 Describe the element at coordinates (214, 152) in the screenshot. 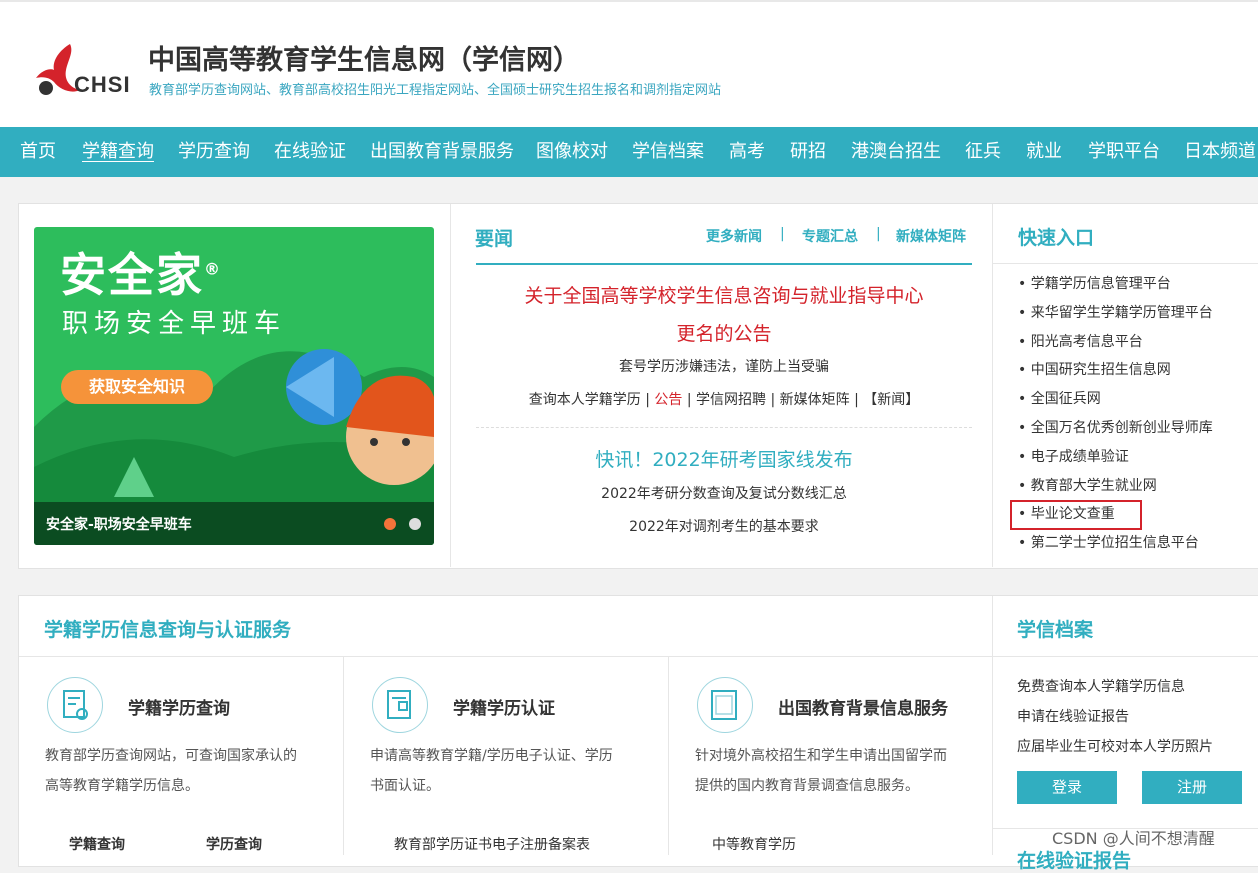

I see `nav-degree-query: 学历查询` at that location.